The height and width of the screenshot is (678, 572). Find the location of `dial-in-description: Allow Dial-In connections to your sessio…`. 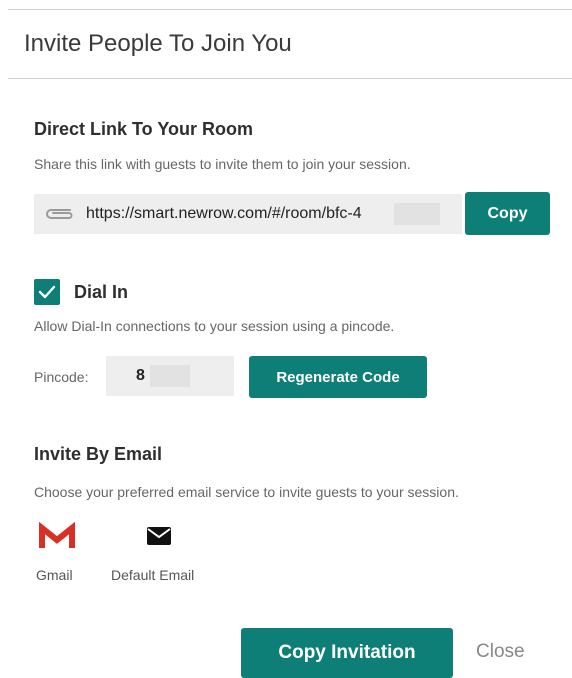

dial-in-description: Allow Dial-In connections to your sessio… is located at coordinates (214, 326).